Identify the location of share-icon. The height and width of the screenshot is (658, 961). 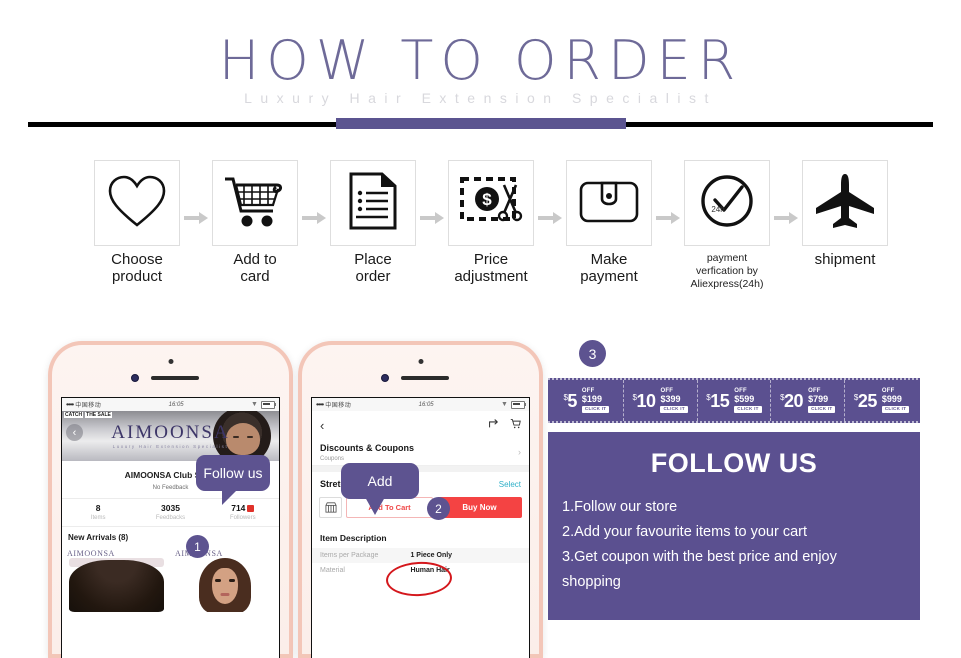
(493, 425).